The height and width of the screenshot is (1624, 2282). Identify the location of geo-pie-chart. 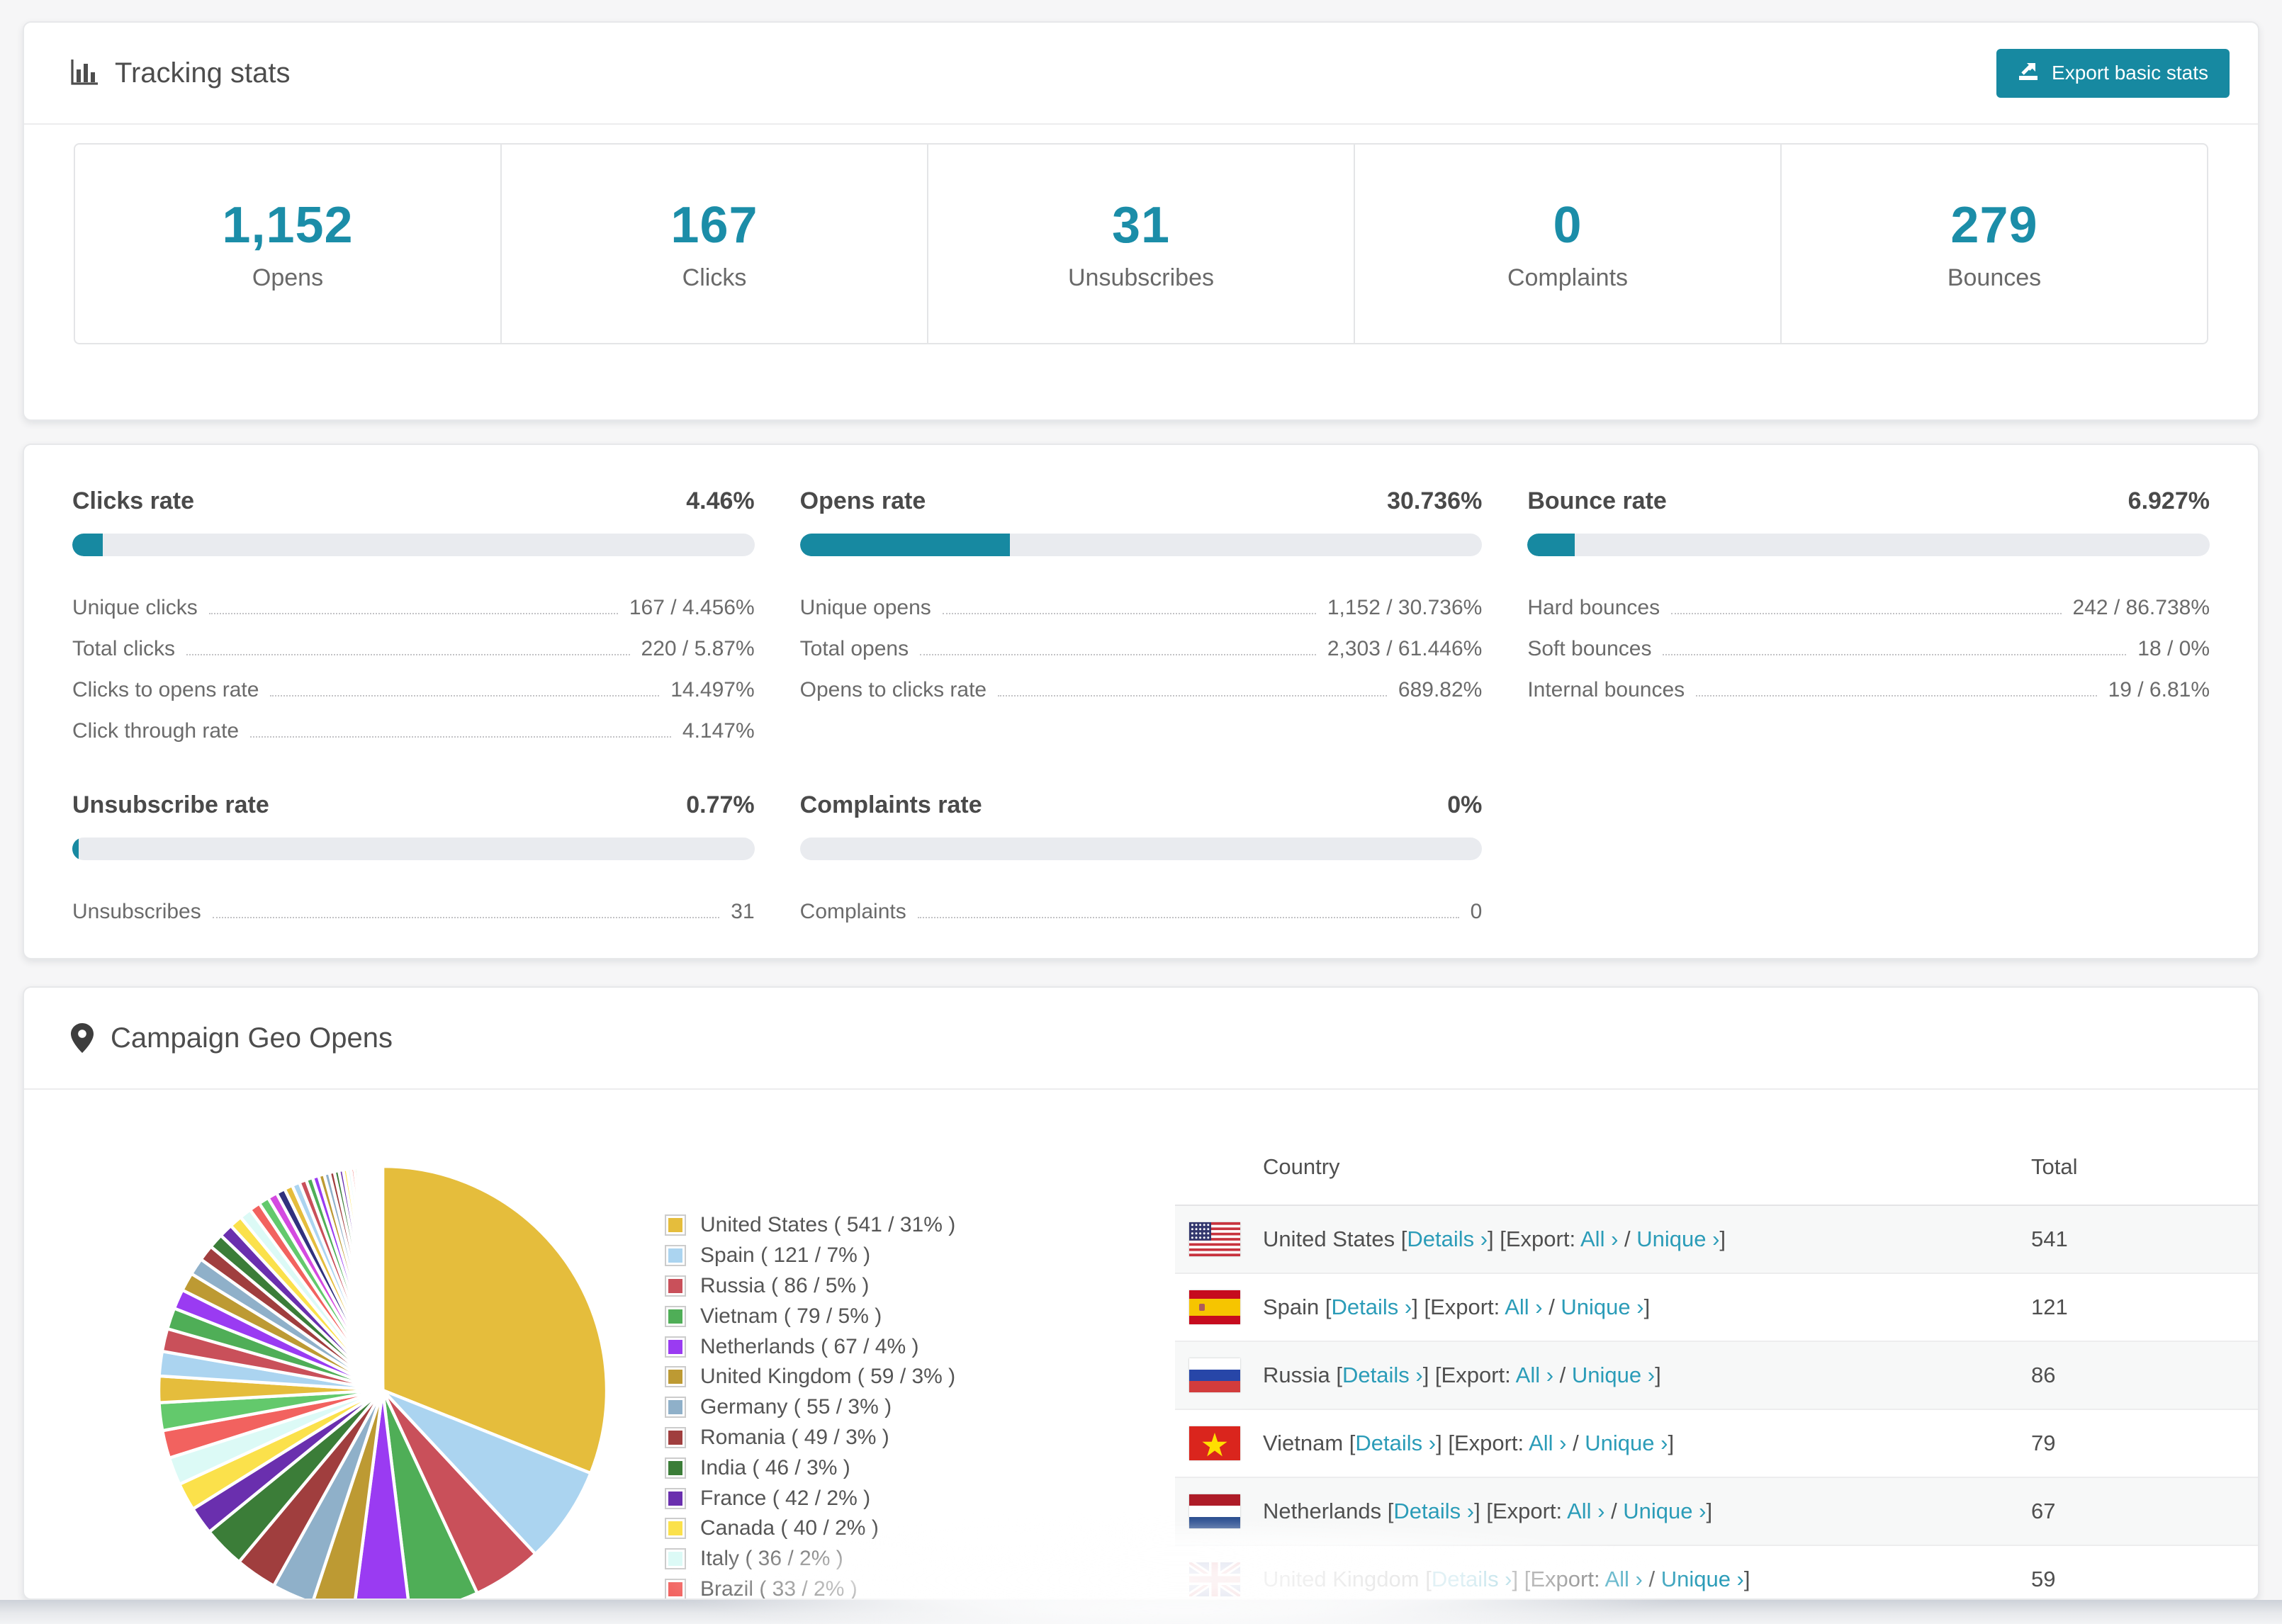
(383, 1374).